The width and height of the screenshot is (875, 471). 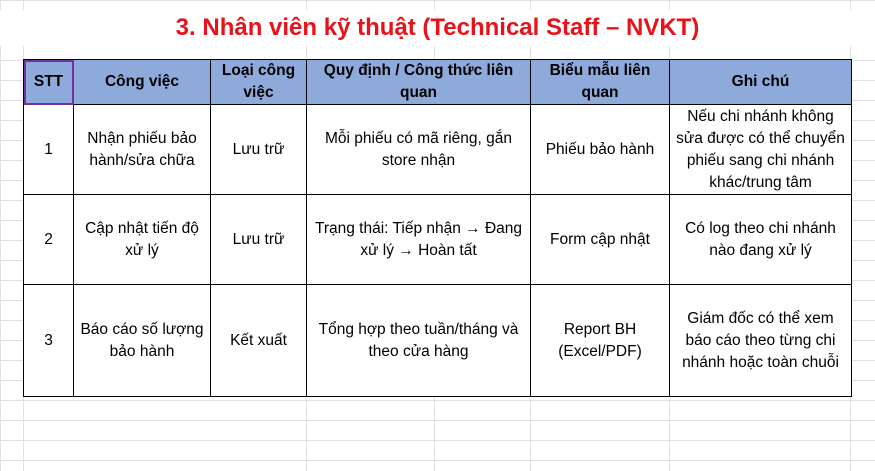 What do you see at coordinates (142, 340) in the screenshot?
I see `cell-cong-viec: Báo cáo số lượng bảo hành` at bounding box center [142, 340].